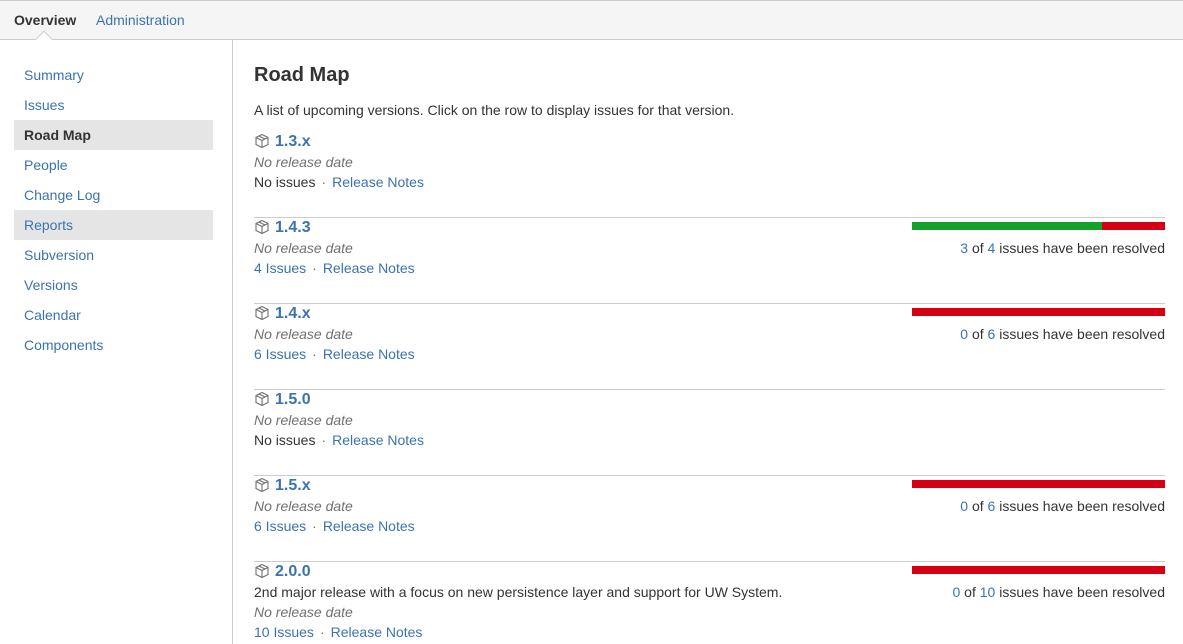 This screenshot has height=644, width=1183. What do you see at coordinates (293, 572) in the screenshot?
I see `version-name-link: 2.0.0` at bounding box center [293, 572].